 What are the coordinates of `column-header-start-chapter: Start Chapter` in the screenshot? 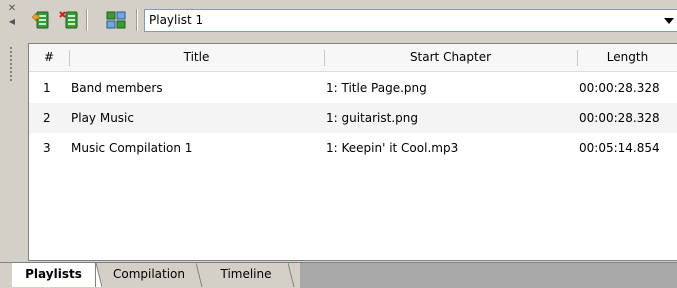 It's located at (450, 57).